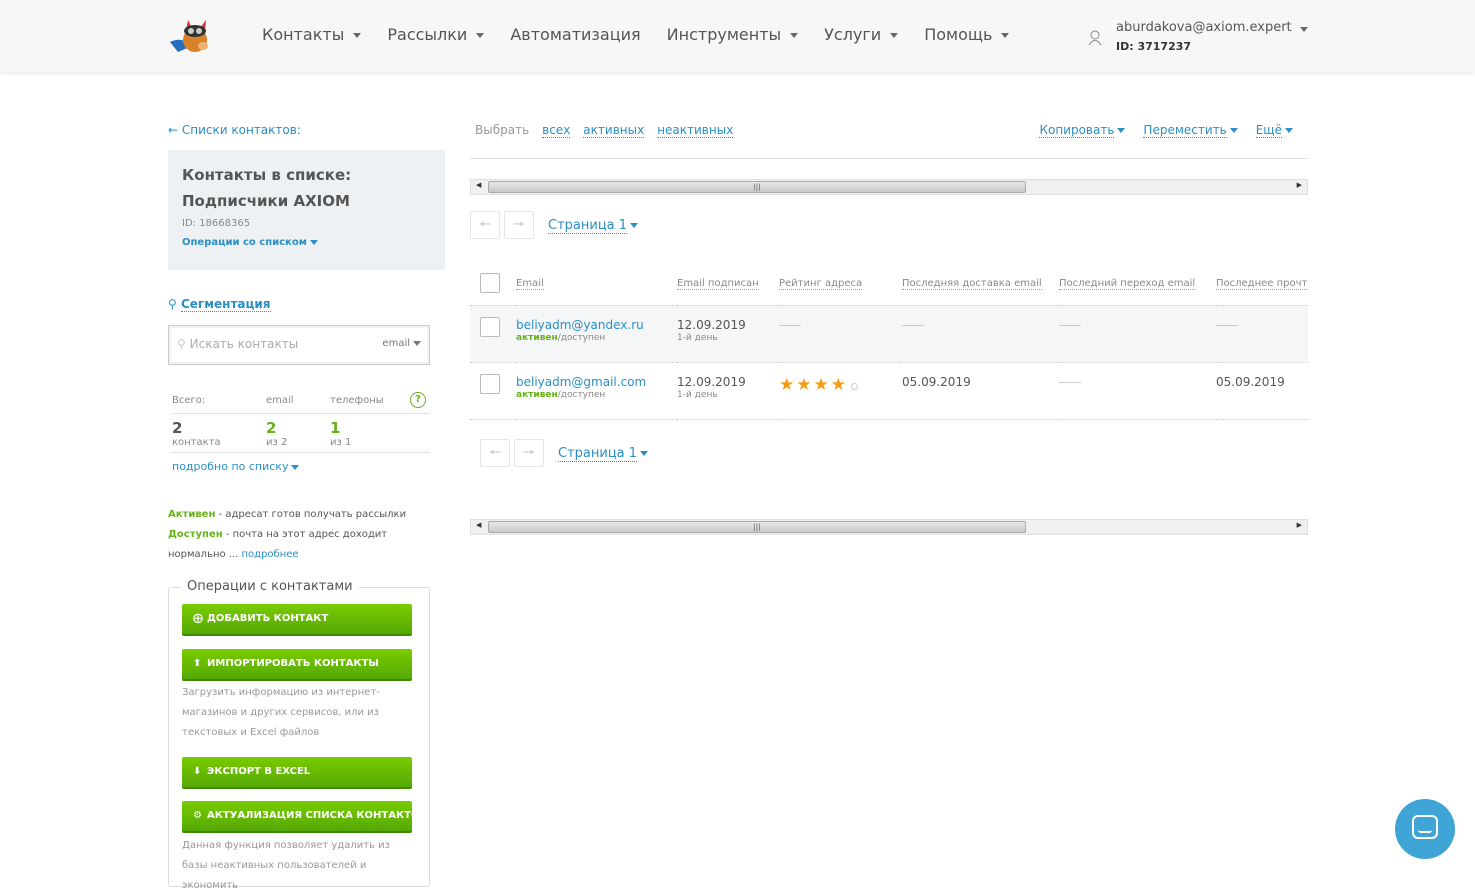 The width and height of the screenshot is (1475, 896). I want to click on nav-item-label: Рассылки, so click(427, 34).